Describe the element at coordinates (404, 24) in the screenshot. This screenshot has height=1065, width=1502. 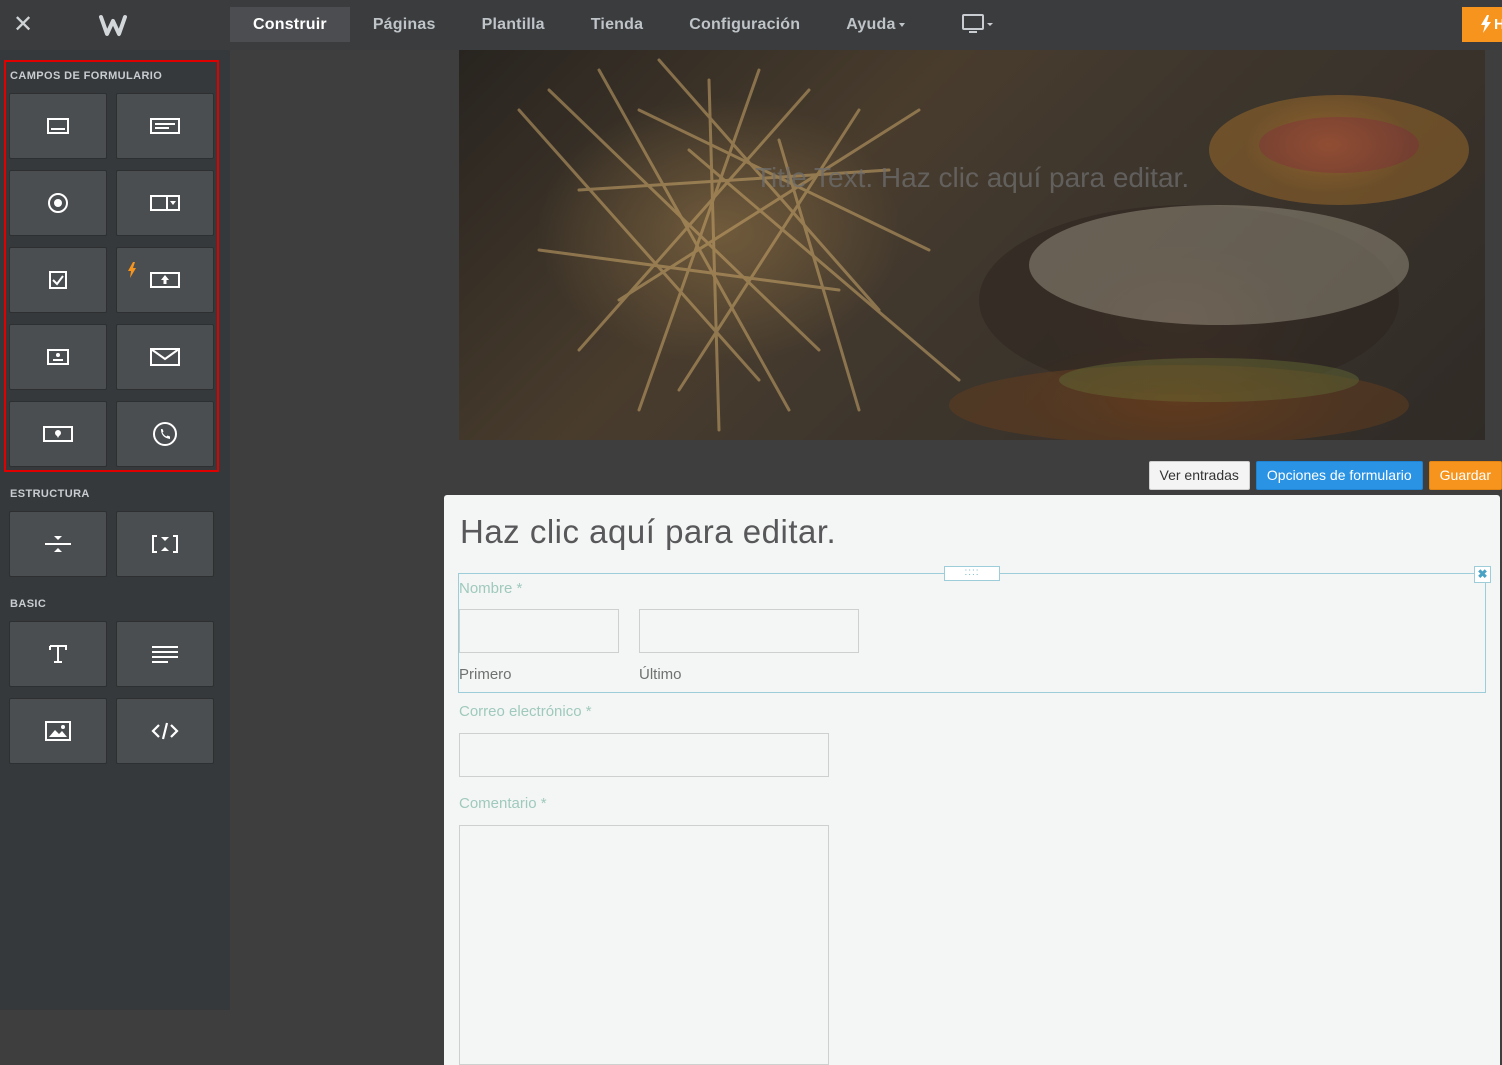
I see `tab-paginas: Páginas` at that location.